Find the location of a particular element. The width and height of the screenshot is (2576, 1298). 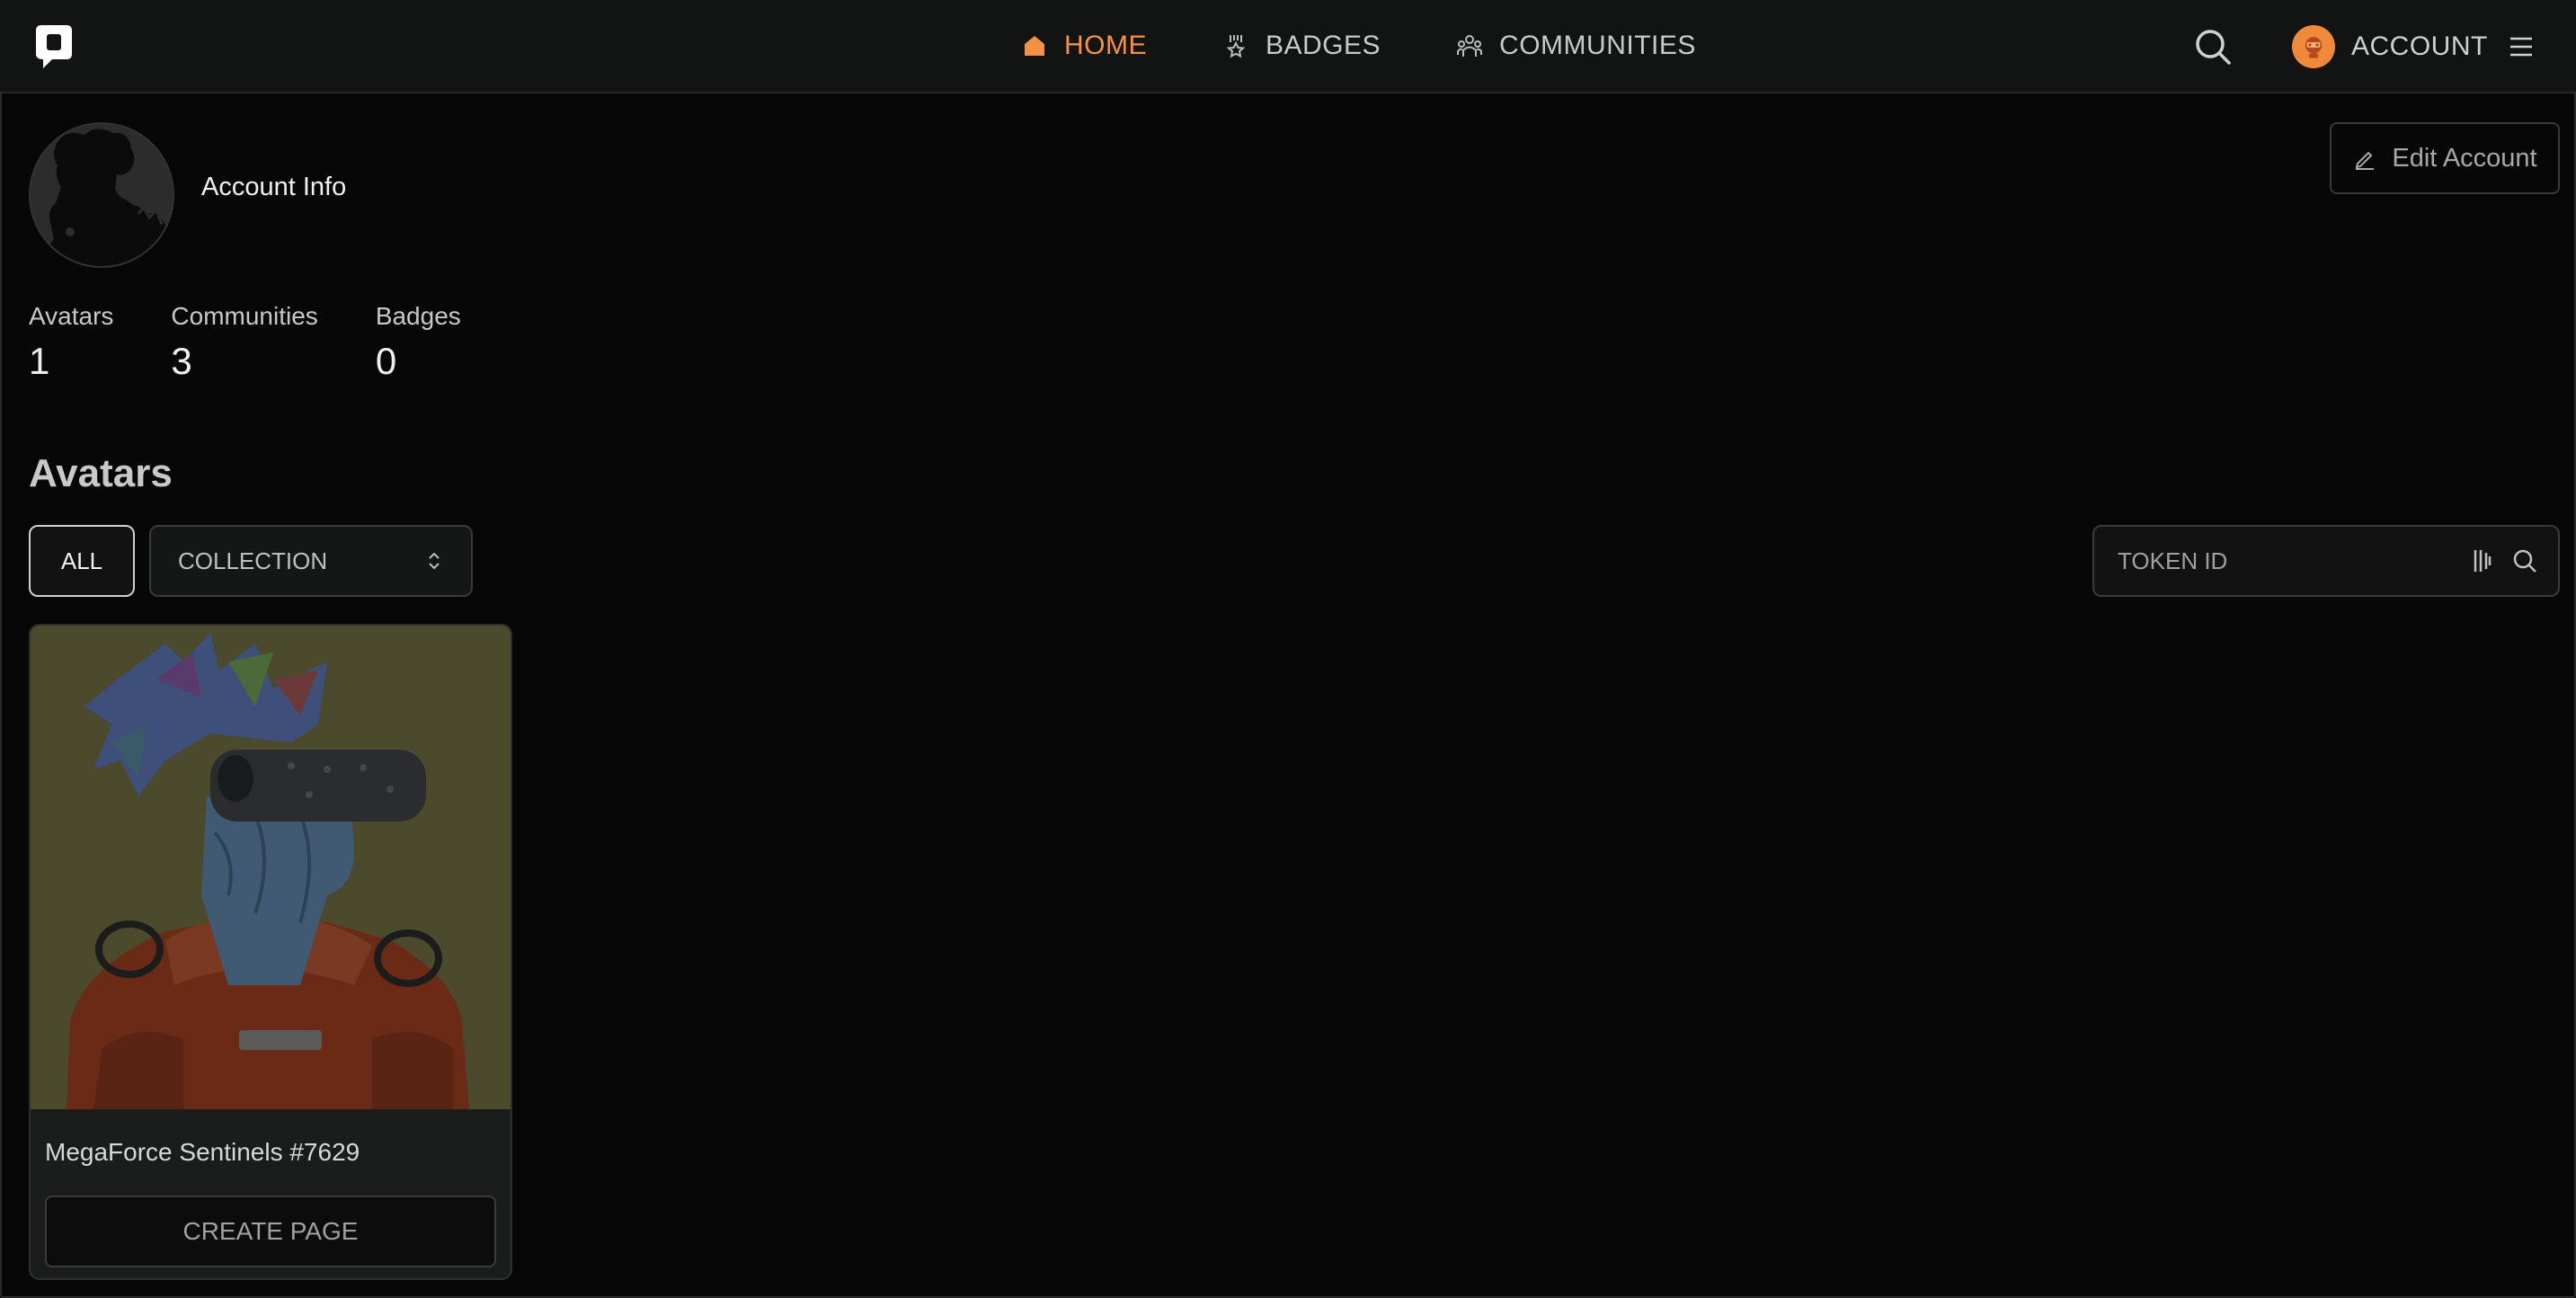

token-id-search is located at coordinates (2326, 561).